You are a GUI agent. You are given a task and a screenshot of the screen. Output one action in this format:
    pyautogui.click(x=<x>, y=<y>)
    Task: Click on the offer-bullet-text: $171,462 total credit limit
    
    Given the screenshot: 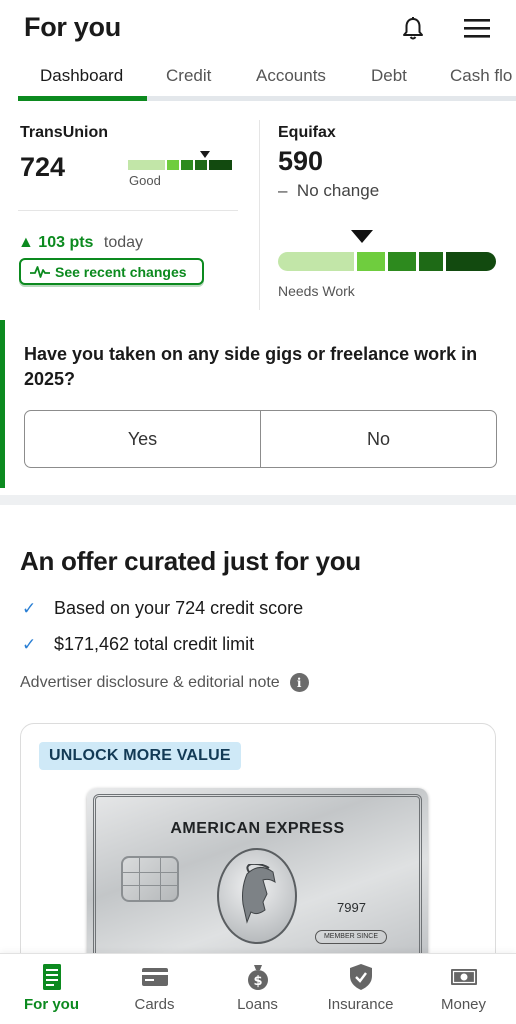 What is the action you would take?
    pyautogui.click(x=154, y=644)
    